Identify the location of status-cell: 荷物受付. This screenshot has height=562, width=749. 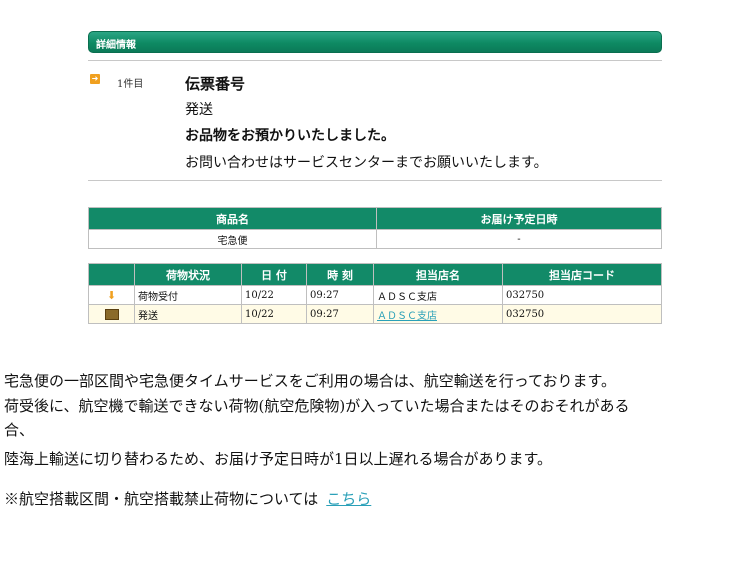
(188, 295).